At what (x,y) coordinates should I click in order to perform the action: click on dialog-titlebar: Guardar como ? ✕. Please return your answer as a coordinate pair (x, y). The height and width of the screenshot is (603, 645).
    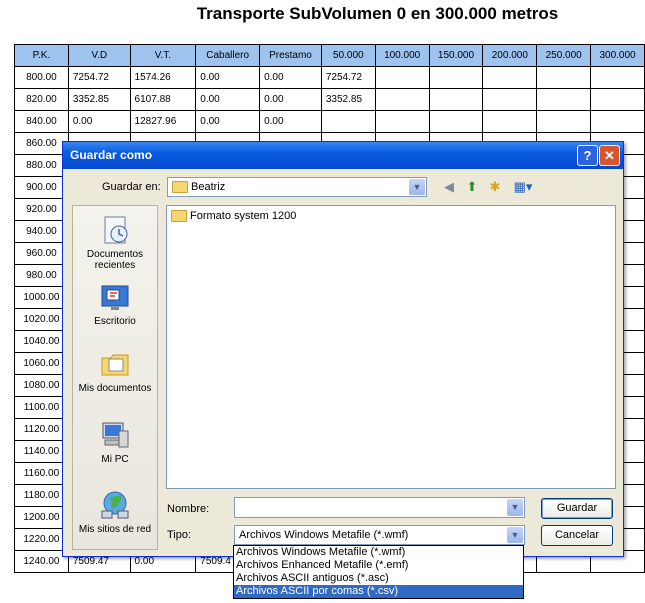
    Looking at the image, I should click on (343, 155).